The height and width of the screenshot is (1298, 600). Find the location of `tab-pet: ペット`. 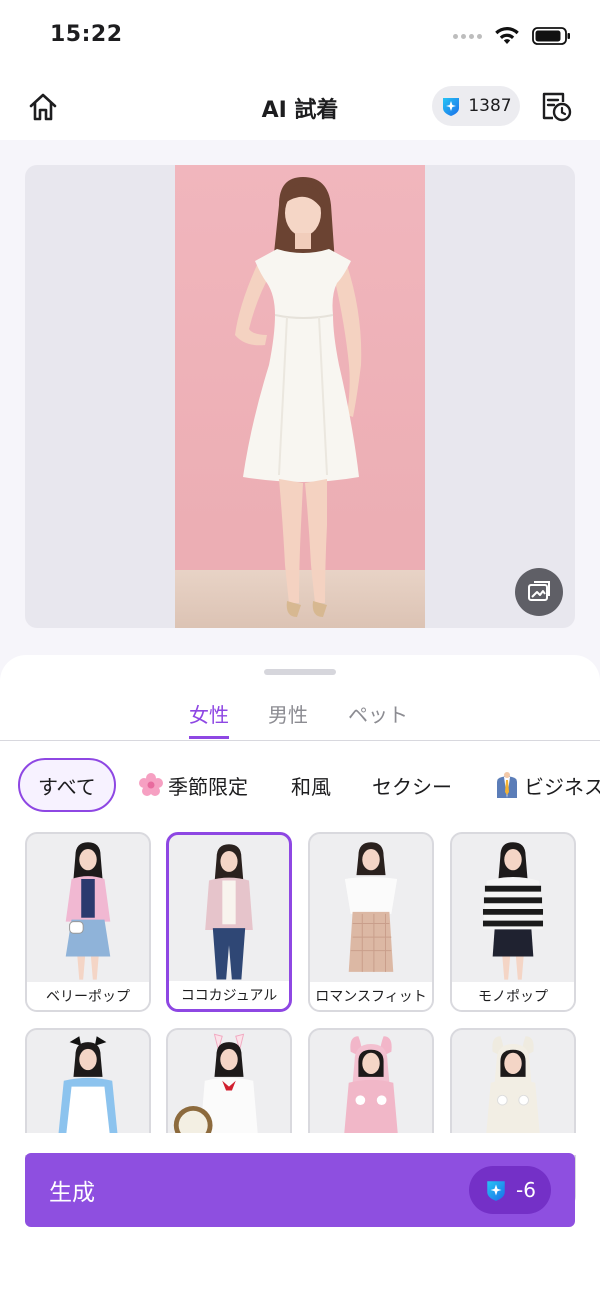

tab-pet: ペット is located at coordinates (378, 713).